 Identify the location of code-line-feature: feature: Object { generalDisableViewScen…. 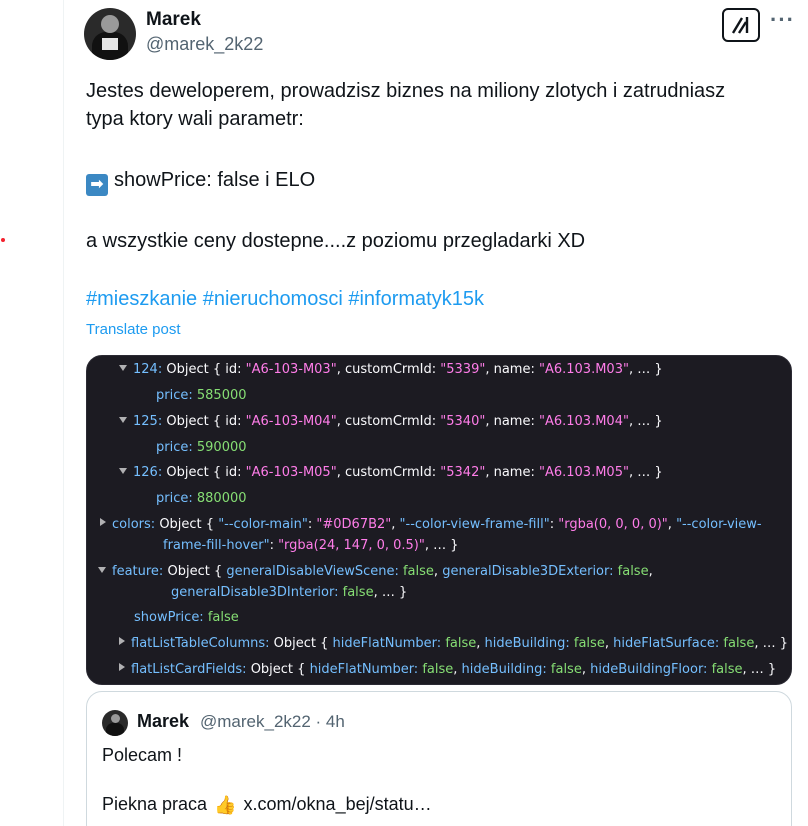
(375, 571).